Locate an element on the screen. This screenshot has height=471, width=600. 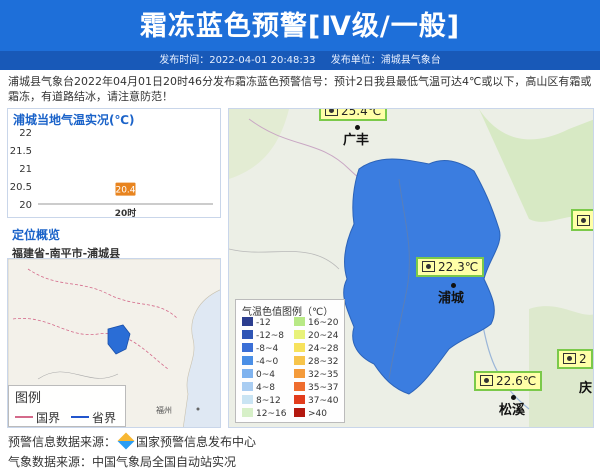
color-legend-label: -12~8 is located at coordinates (270, 336).